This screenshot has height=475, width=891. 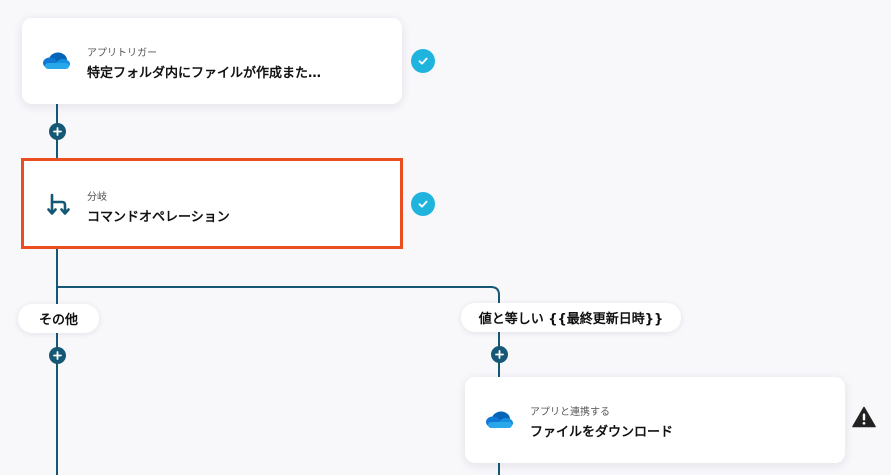 I want to click on trigger-status-check-icon, so click(x=423, y=61).